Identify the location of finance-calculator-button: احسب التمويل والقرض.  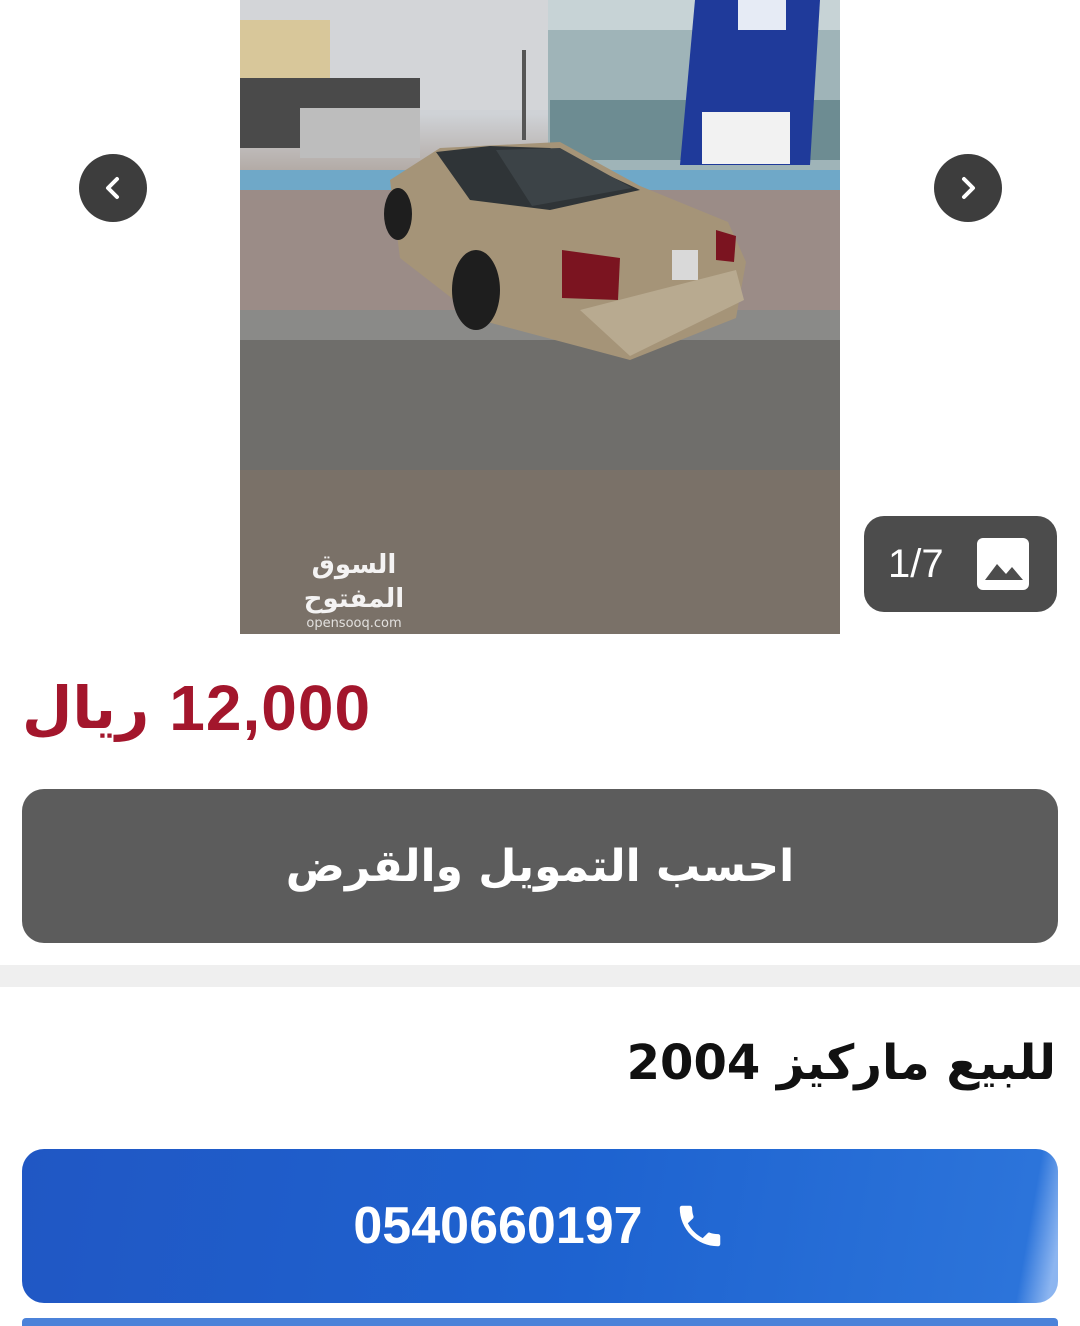
(540, 866).